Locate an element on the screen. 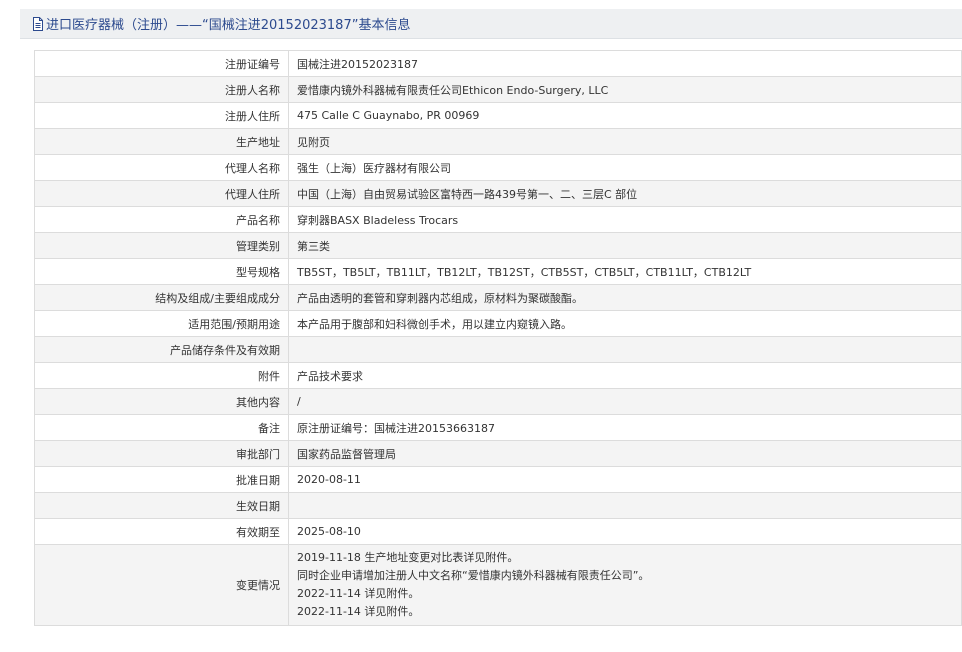  field-value: 国械注进20152023187 is located at coordinates (625, 63).